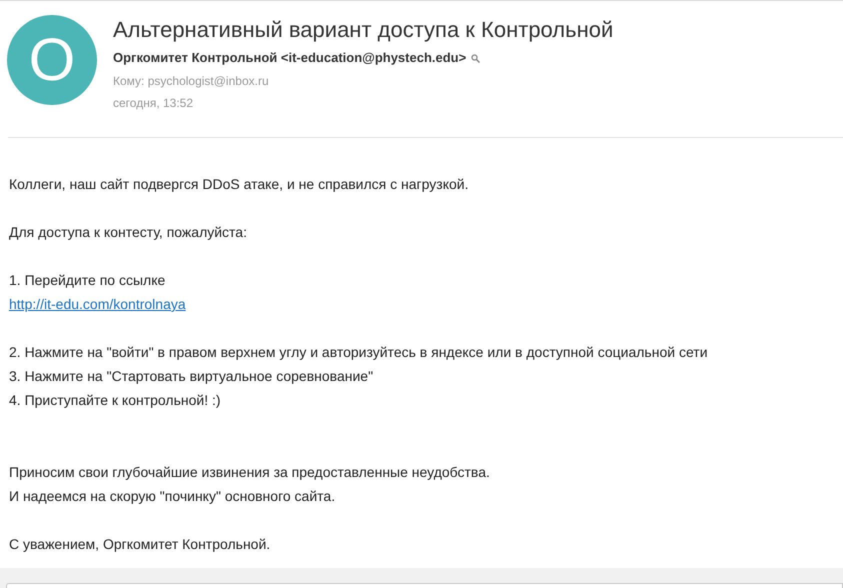  I want to click on email-subject: Альтернативный вариант доступа к Контрольной, so click(363, 30).